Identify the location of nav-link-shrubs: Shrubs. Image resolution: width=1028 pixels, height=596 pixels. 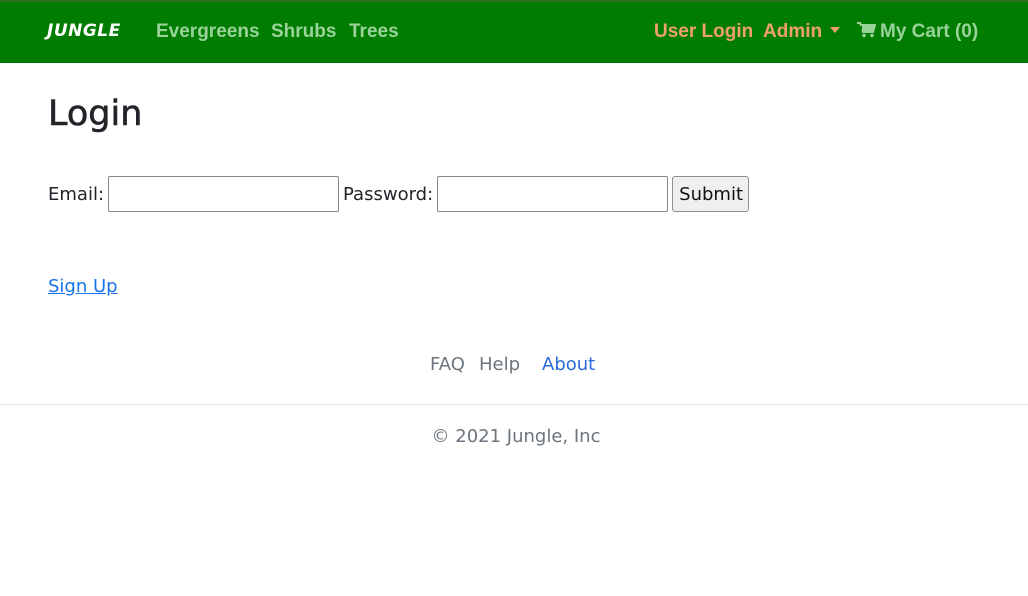
(303, 32).